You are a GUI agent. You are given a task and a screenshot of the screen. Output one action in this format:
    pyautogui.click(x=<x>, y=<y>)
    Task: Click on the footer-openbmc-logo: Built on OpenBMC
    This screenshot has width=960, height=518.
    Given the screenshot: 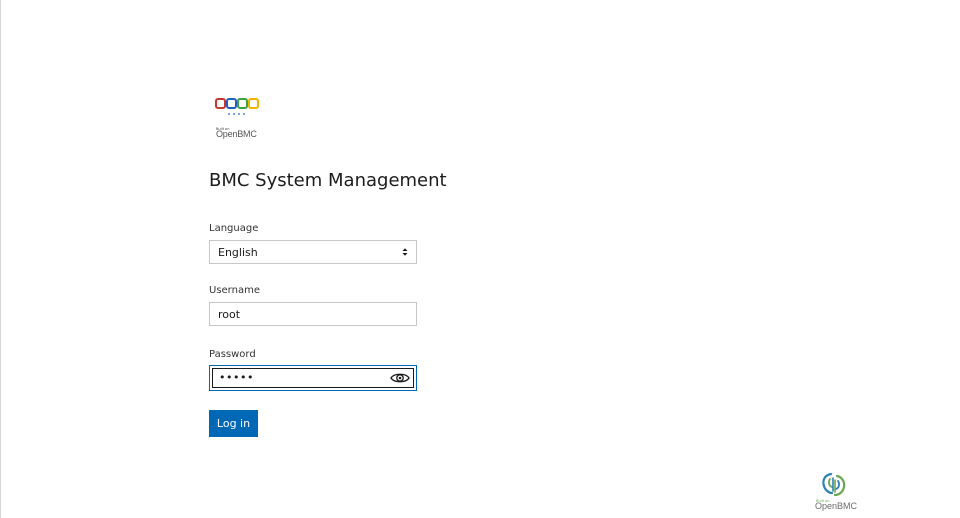 What is the action you would take?
    pyautogui.click(x=835, y=493)
    